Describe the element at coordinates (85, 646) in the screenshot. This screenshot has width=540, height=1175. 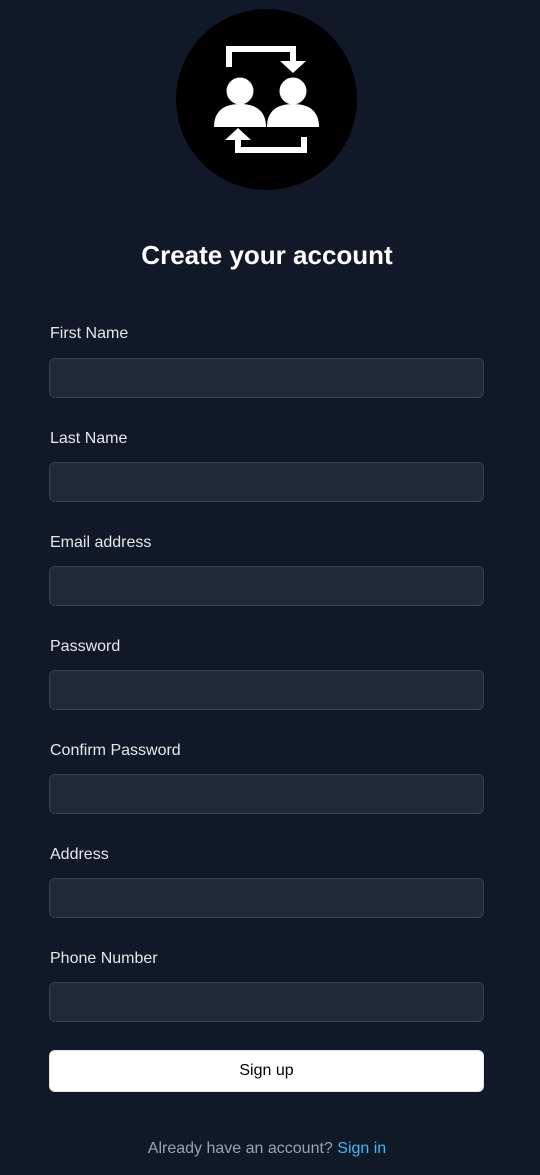
I see `password-label: Password` at that location.